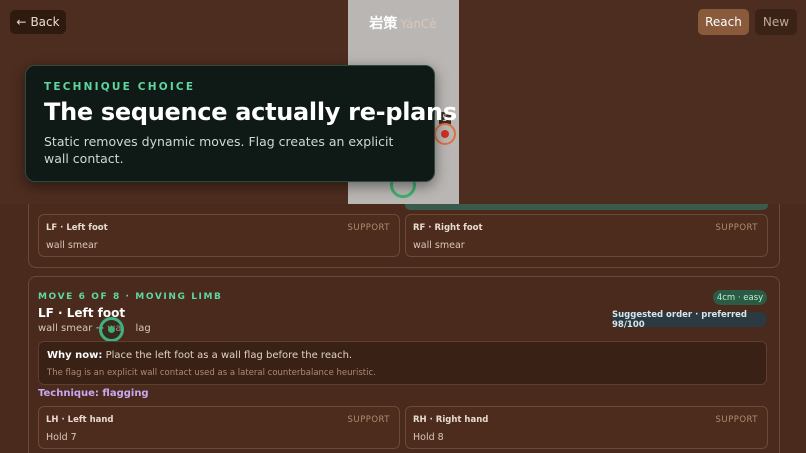 This screenshot has height=453, width=806. I want to click on new-button: New, so click(776, 22).